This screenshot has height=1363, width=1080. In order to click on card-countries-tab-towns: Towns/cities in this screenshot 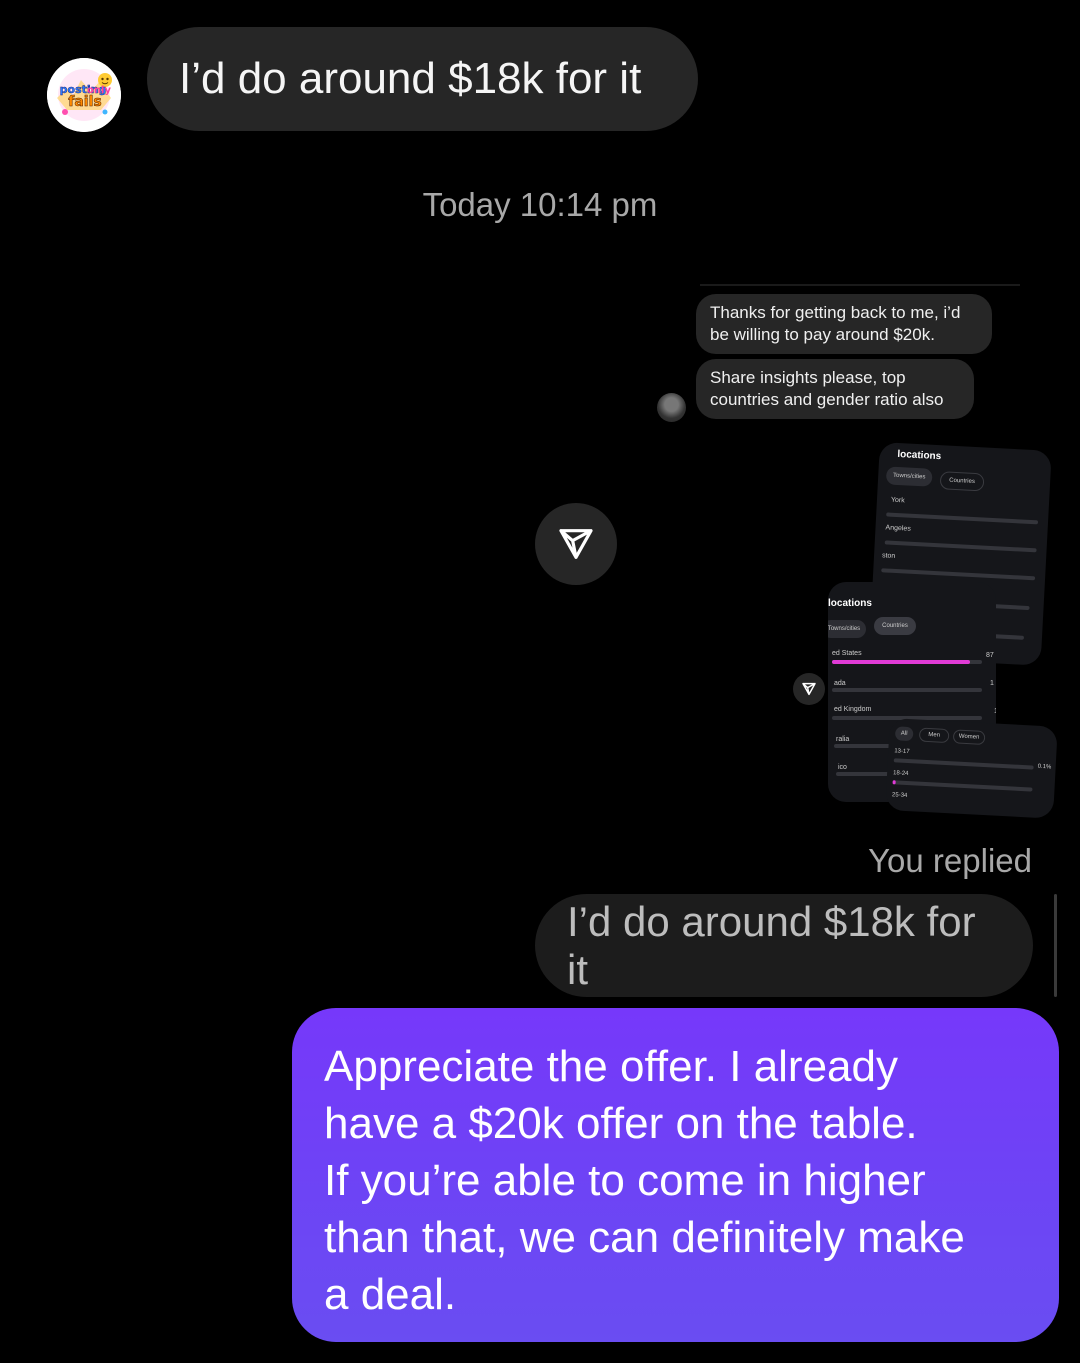, I will do `click(847, 629)`.